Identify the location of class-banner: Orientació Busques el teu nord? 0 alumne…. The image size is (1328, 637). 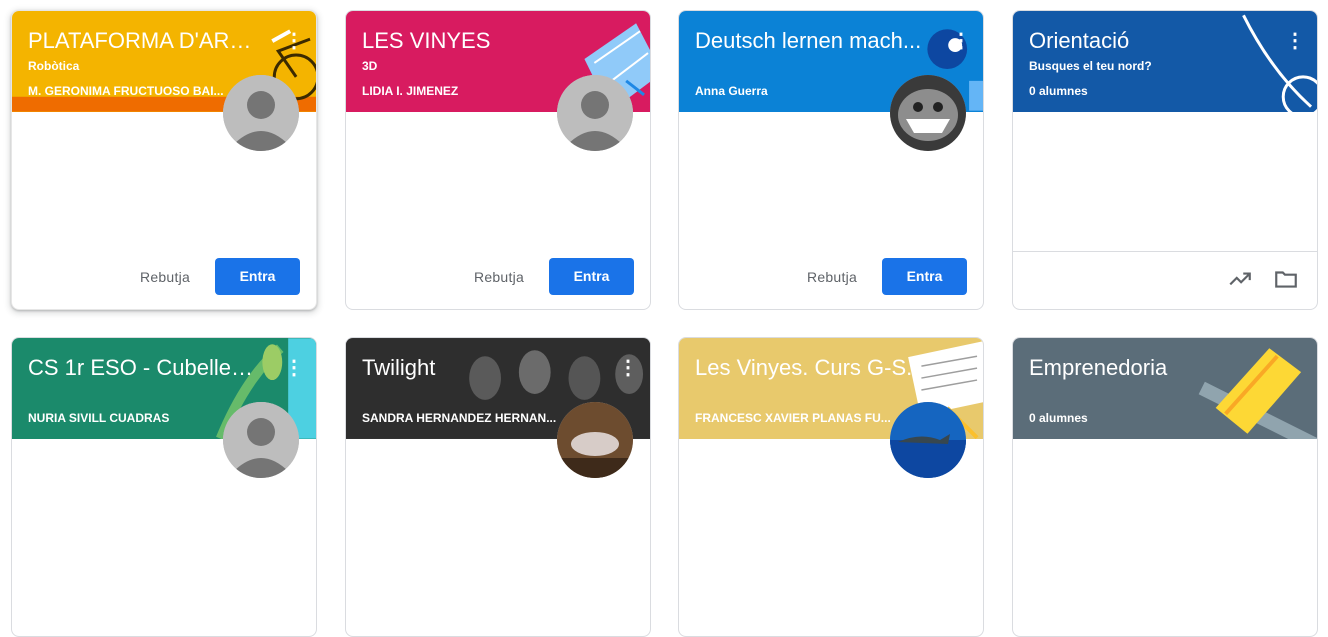
(1165, 61).